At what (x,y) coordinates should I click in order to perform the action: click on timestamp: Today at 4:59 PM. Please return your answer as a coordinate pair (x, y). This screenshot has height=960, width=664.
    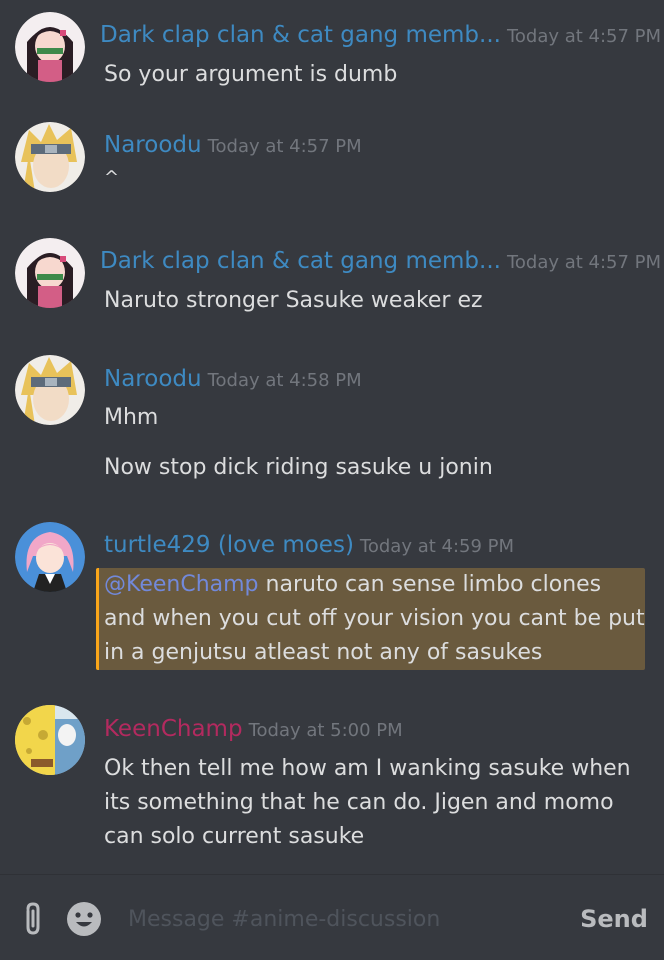
    Looking at the image, I should click on (437, 546).